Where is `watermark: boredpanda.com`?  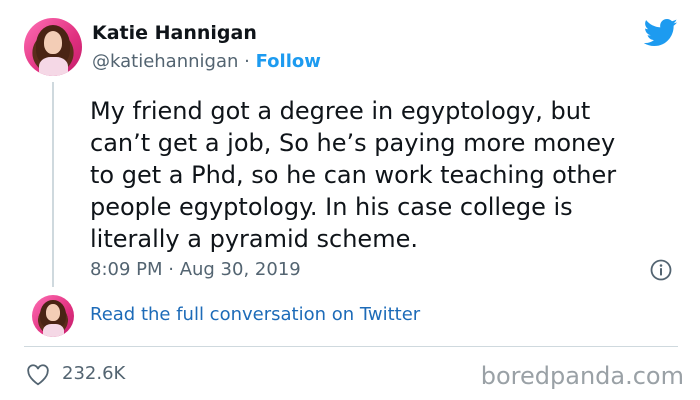
watermark: boredpanda.com is located at coordinates (582, 376).